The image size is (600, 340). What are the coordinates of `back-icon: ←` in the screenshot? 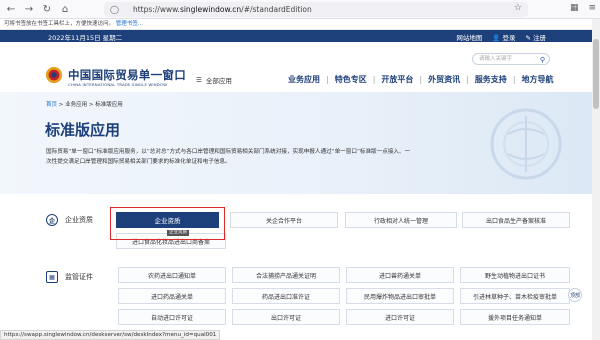 It's located at (11, 9).